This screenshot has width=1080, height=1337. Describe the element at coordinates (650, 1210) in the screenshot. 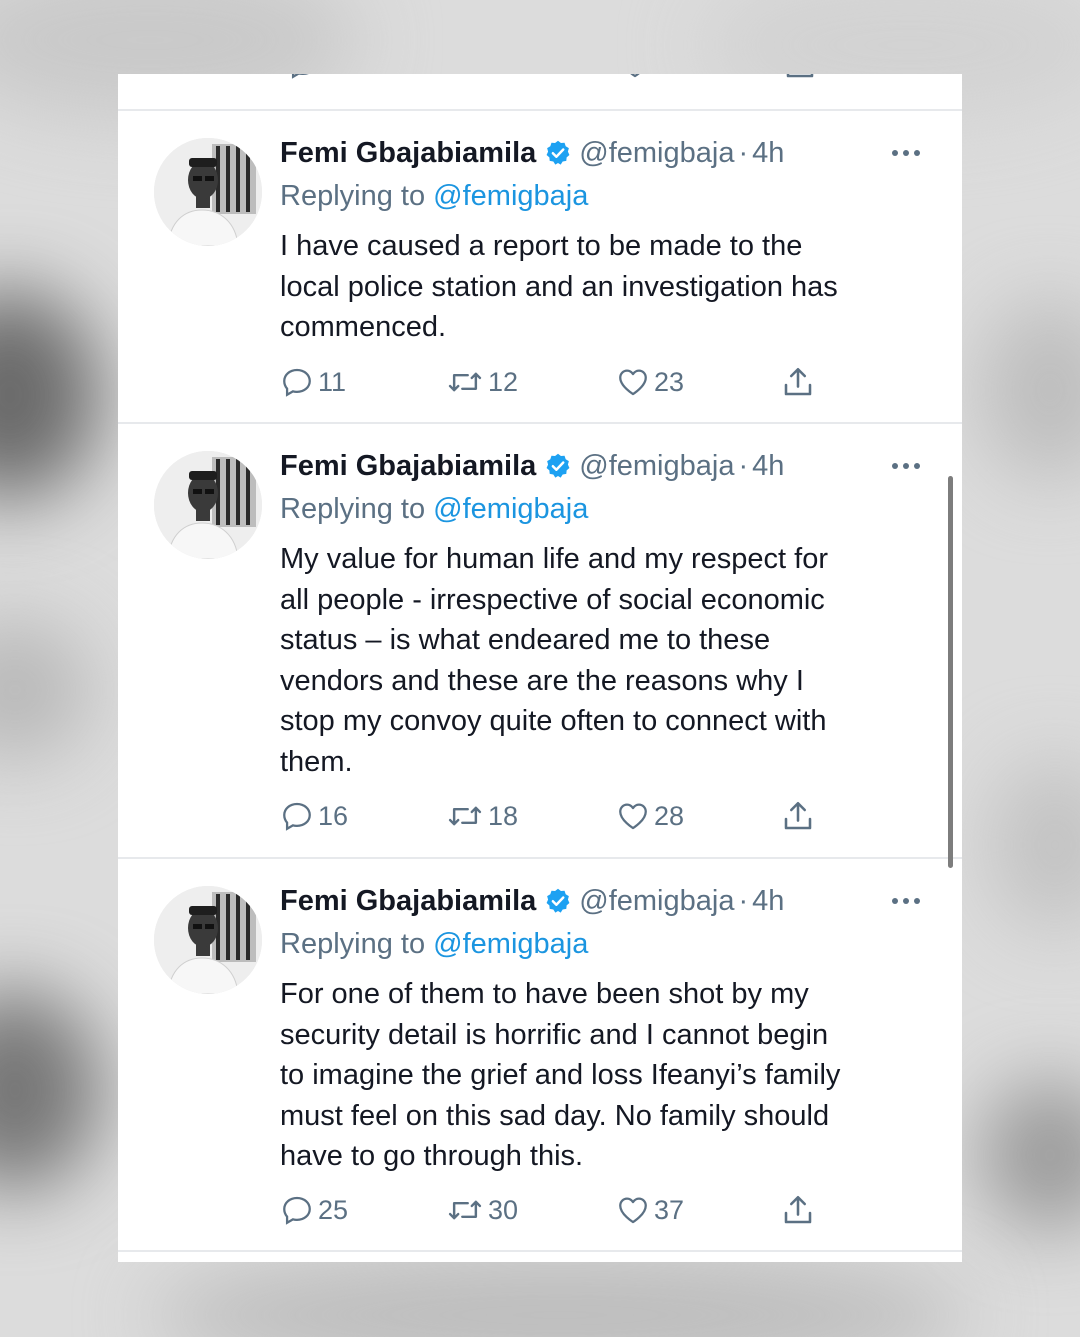

I see `like-button: 37` at that location.